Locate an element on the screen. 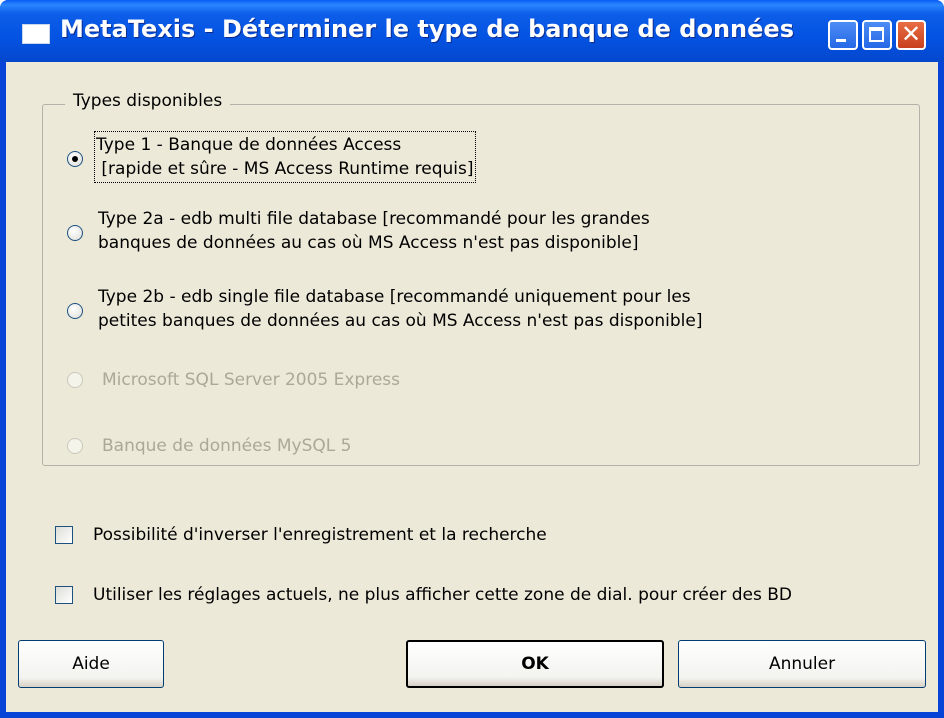 The width and height of the screenshot is (944, 718). radio-mysql is located at coordinates (75, 446).